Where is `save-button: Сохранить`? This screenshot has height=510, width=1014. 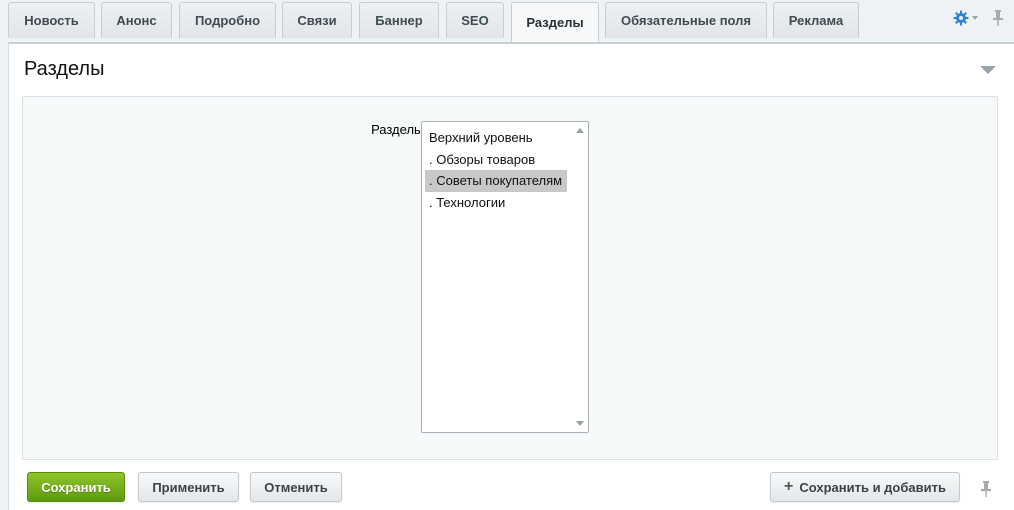
save-button: Сохранить is located at coordinates (76, 487).